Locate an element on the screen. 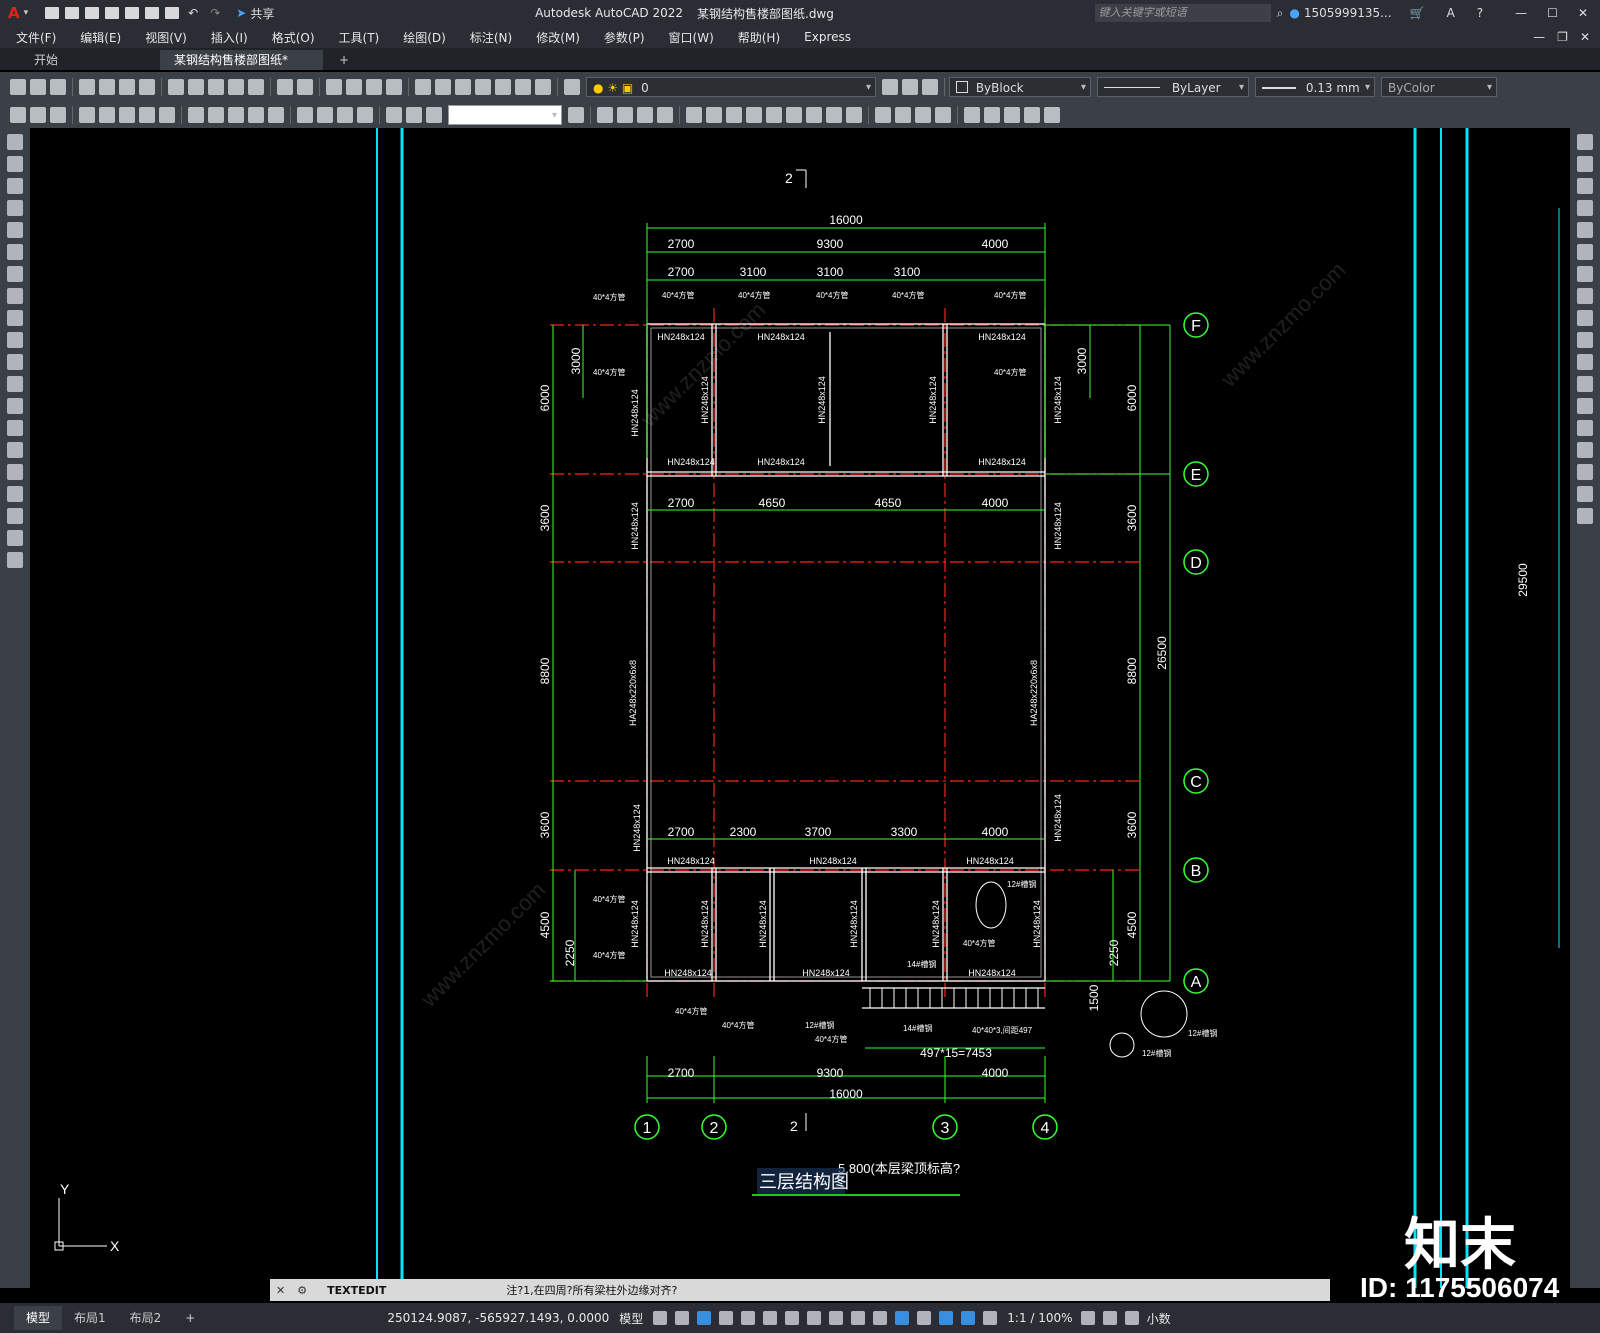 This screenshot has width=1600, height=1333. model-space-toggle: 模型 is located at coordinates (631, 1318).